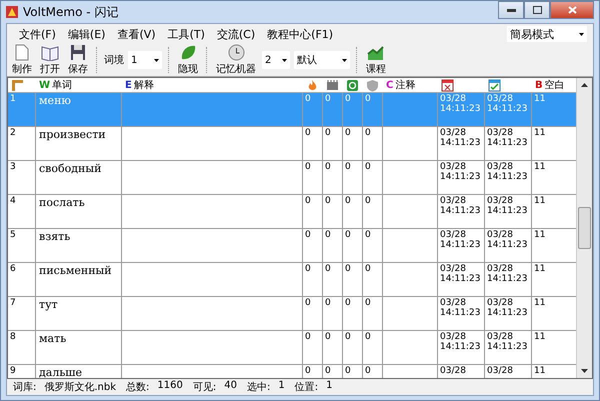  I want to click on word-cell: произвести, so click(72, 134).